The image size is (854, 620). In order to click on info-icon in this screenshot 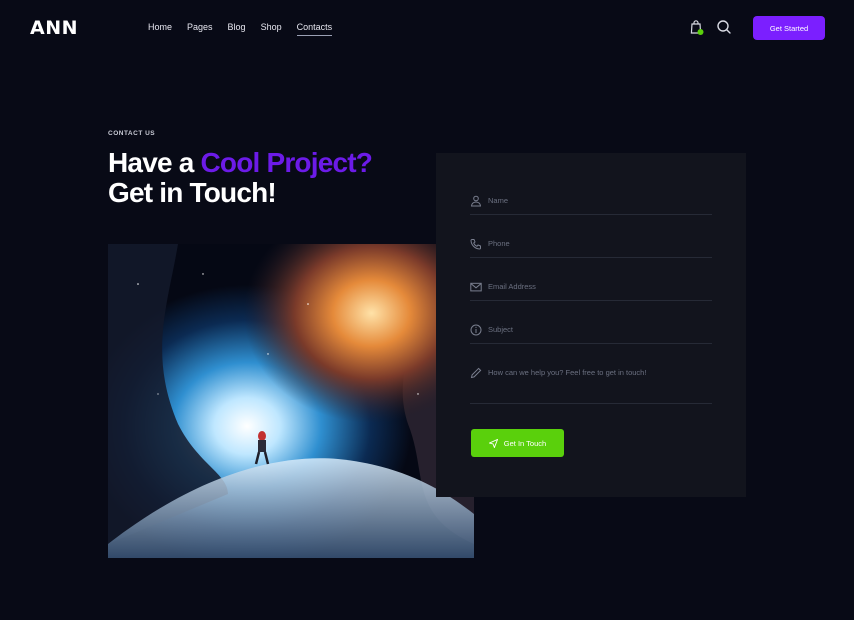, I will do `click(476, 329)`.